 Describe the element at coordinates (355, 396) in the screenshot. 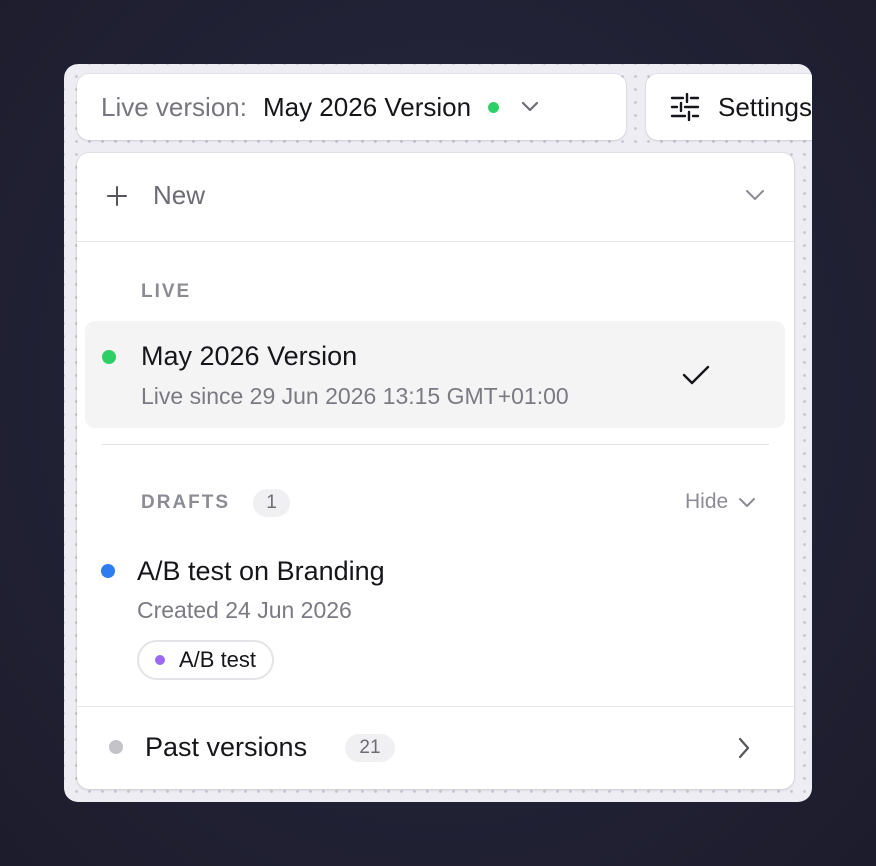

I see `live-item-subtitle: Live since 29 Jun 2026 13:15 GMT+01:00` at that location.